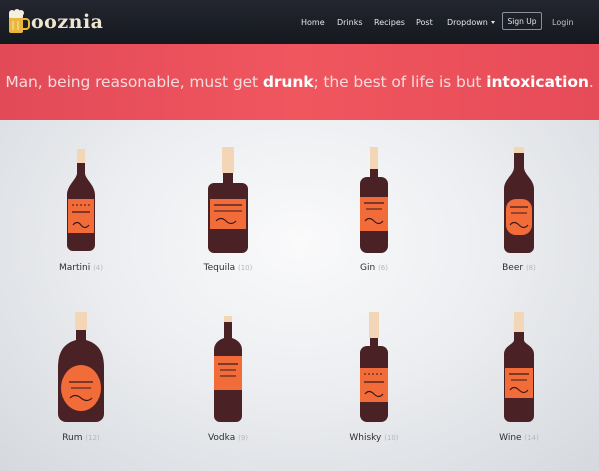  What do you see at coordinates (67, 22) in the screenshot?
I see `brand-name: ooznia` at bounding box center [67, 22].